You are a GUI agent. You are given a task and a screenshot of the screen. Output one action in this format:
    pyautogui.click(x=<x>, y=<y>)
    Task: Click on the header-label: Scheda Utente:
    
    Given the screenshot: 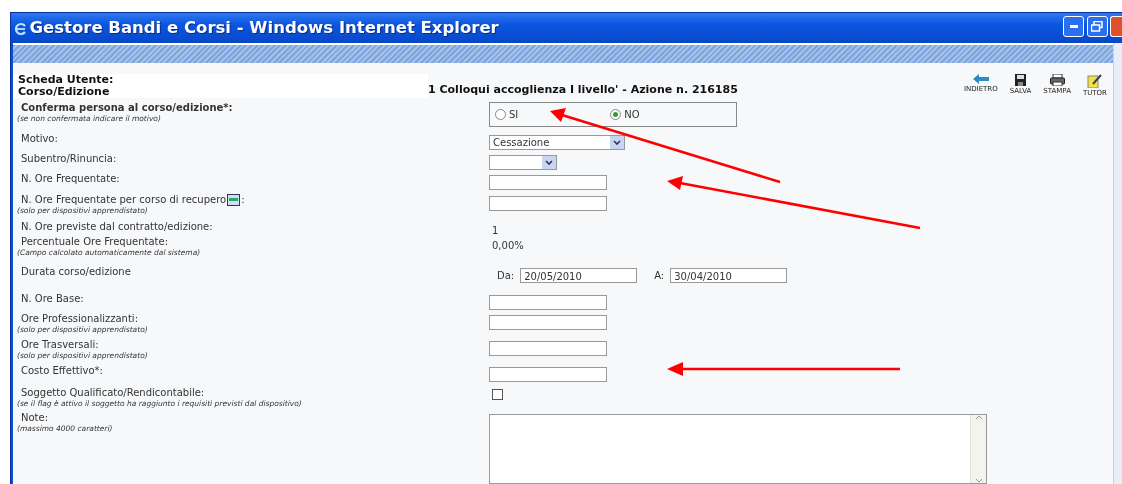 What is the action you would take?
    pyautogui.click(x=66, y=80)
    